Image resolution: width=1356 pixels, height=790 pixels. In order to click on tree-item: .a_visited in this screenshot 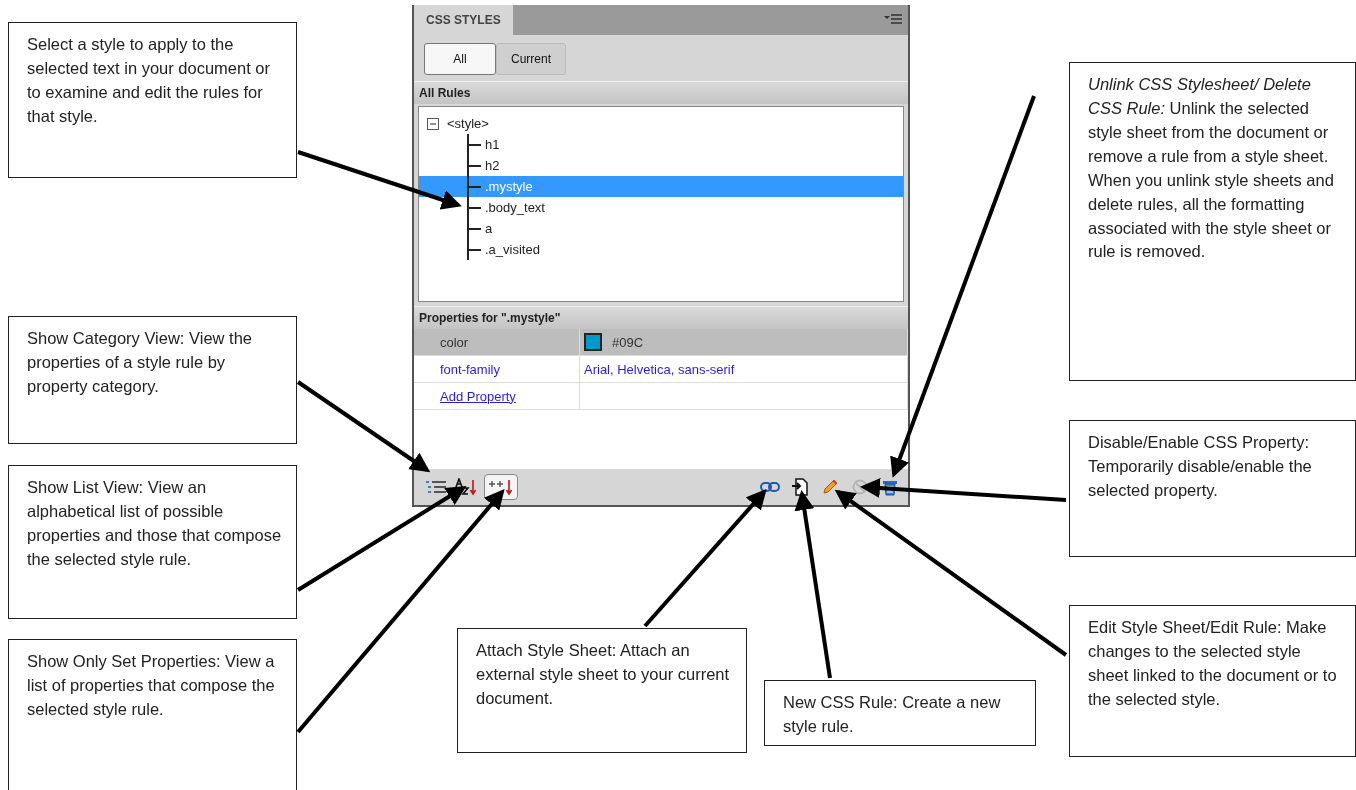, I will do `click(661, 249)`.